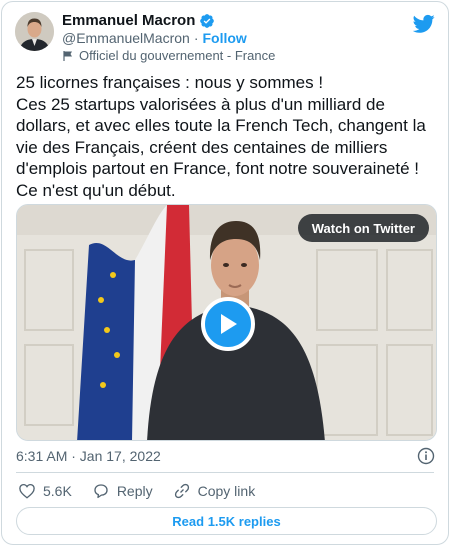 This screenshot has height=546, width=450. I want to click on author-handle: @EmmanuelMacron, so click(126, 38).